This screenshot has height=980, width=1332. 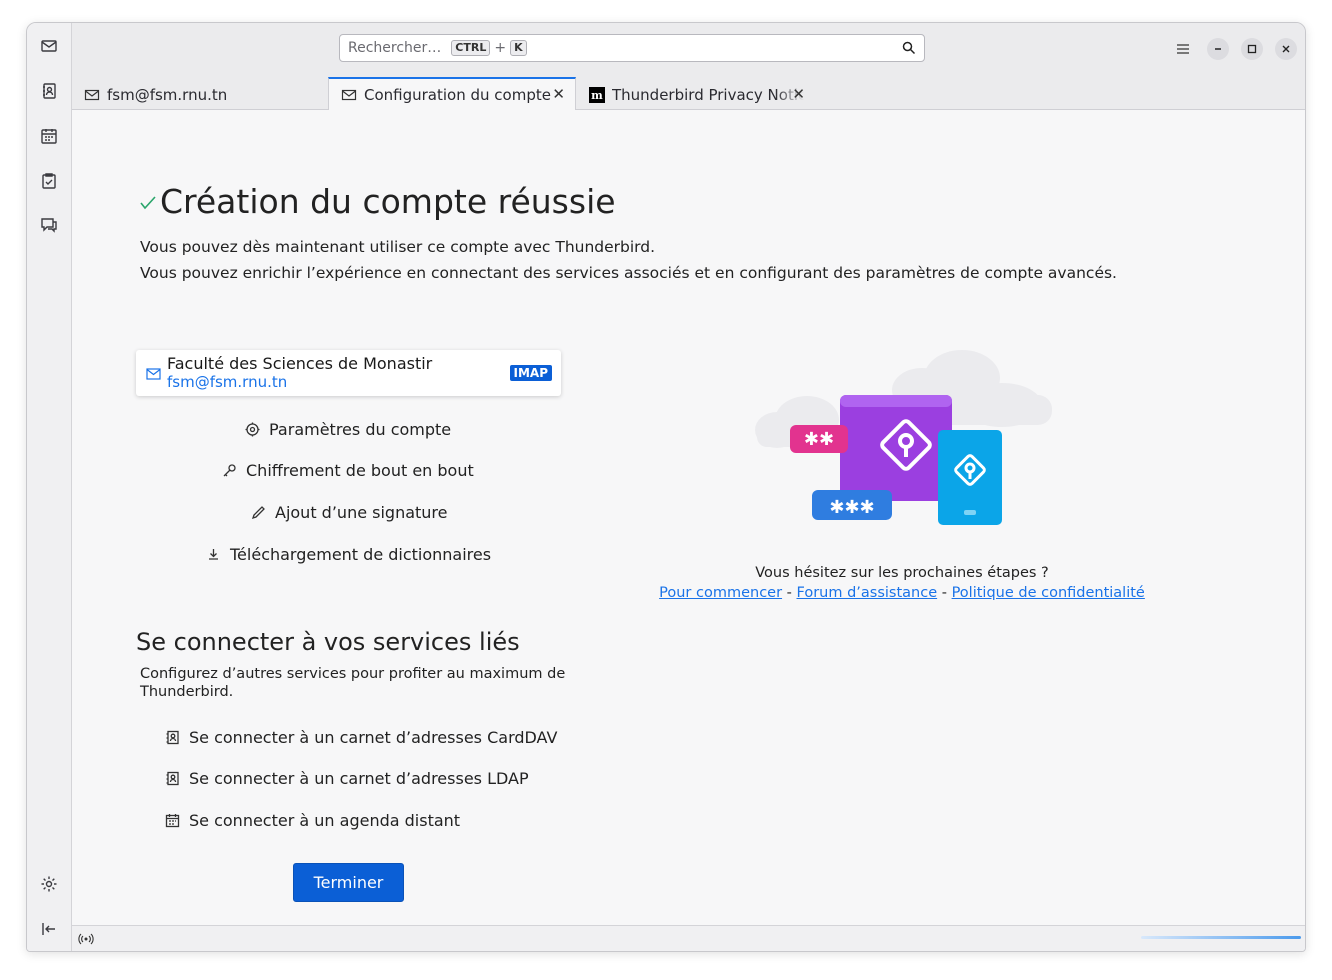 What do you see at coordinates (213, 554) in the screenshot?
I see `download-icon` at bounding box center [213, 554].